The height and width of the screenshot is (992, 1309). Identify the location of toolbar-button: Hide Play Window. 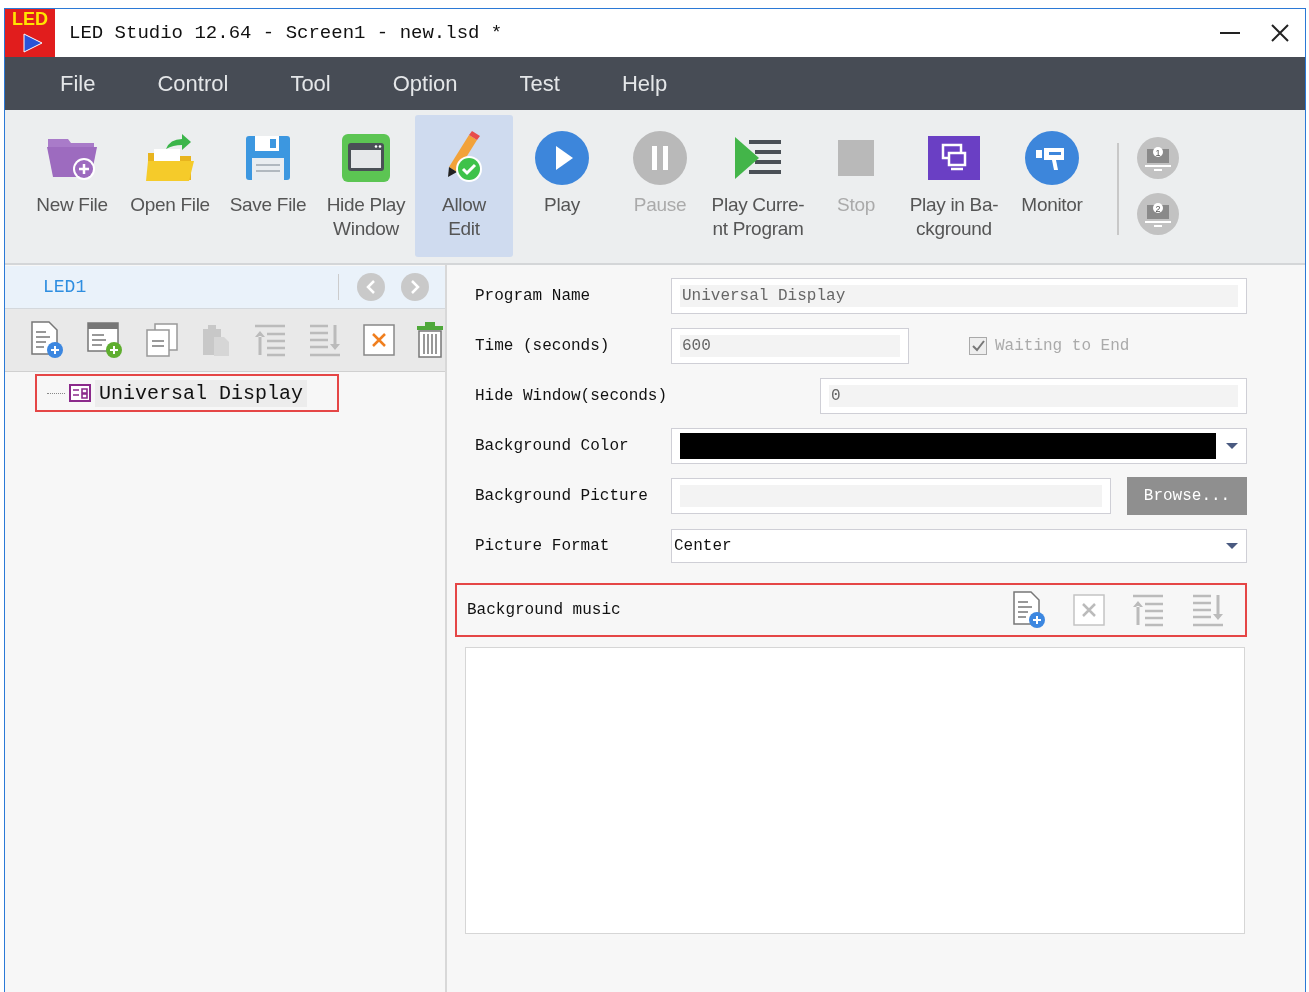
(366, 186).